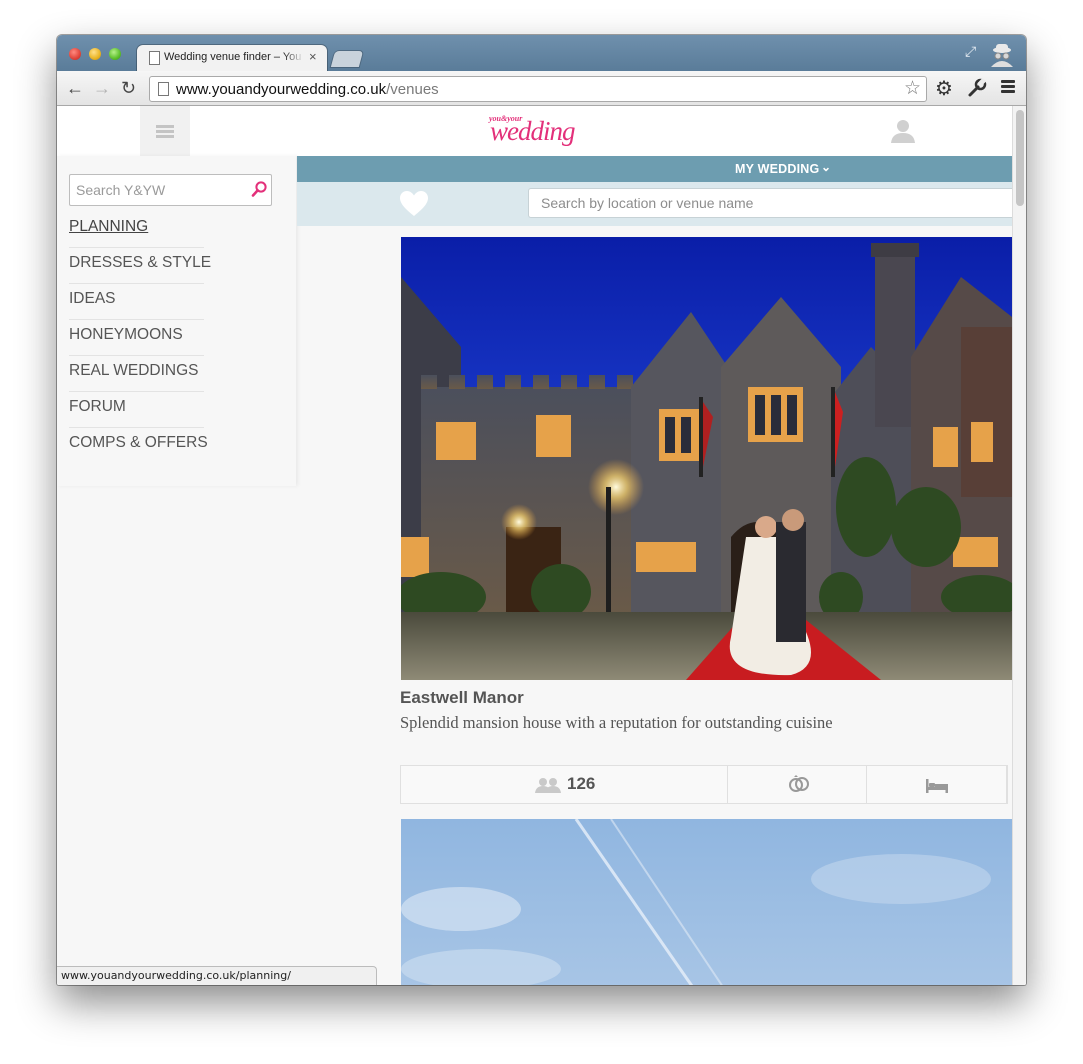  What do you see at coordinates (140, 266) in the screenshot?
I see `sidebar-item-dresses-style: DRESSES & STYLE` at bounding box center [140, 266].